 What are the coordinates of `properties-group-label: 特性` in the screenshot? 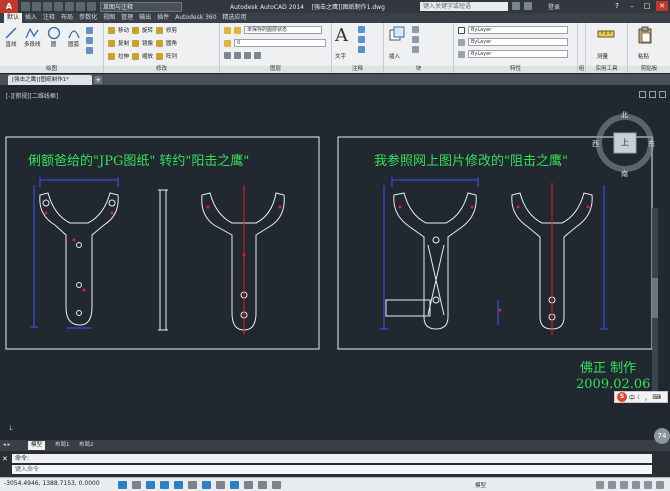 It's located at (515, 69).